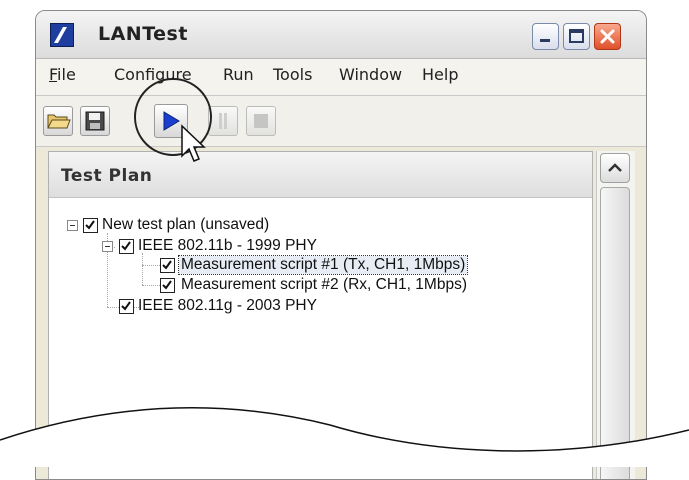  I want to click on torn-edge-overlay, so click(344, 437).